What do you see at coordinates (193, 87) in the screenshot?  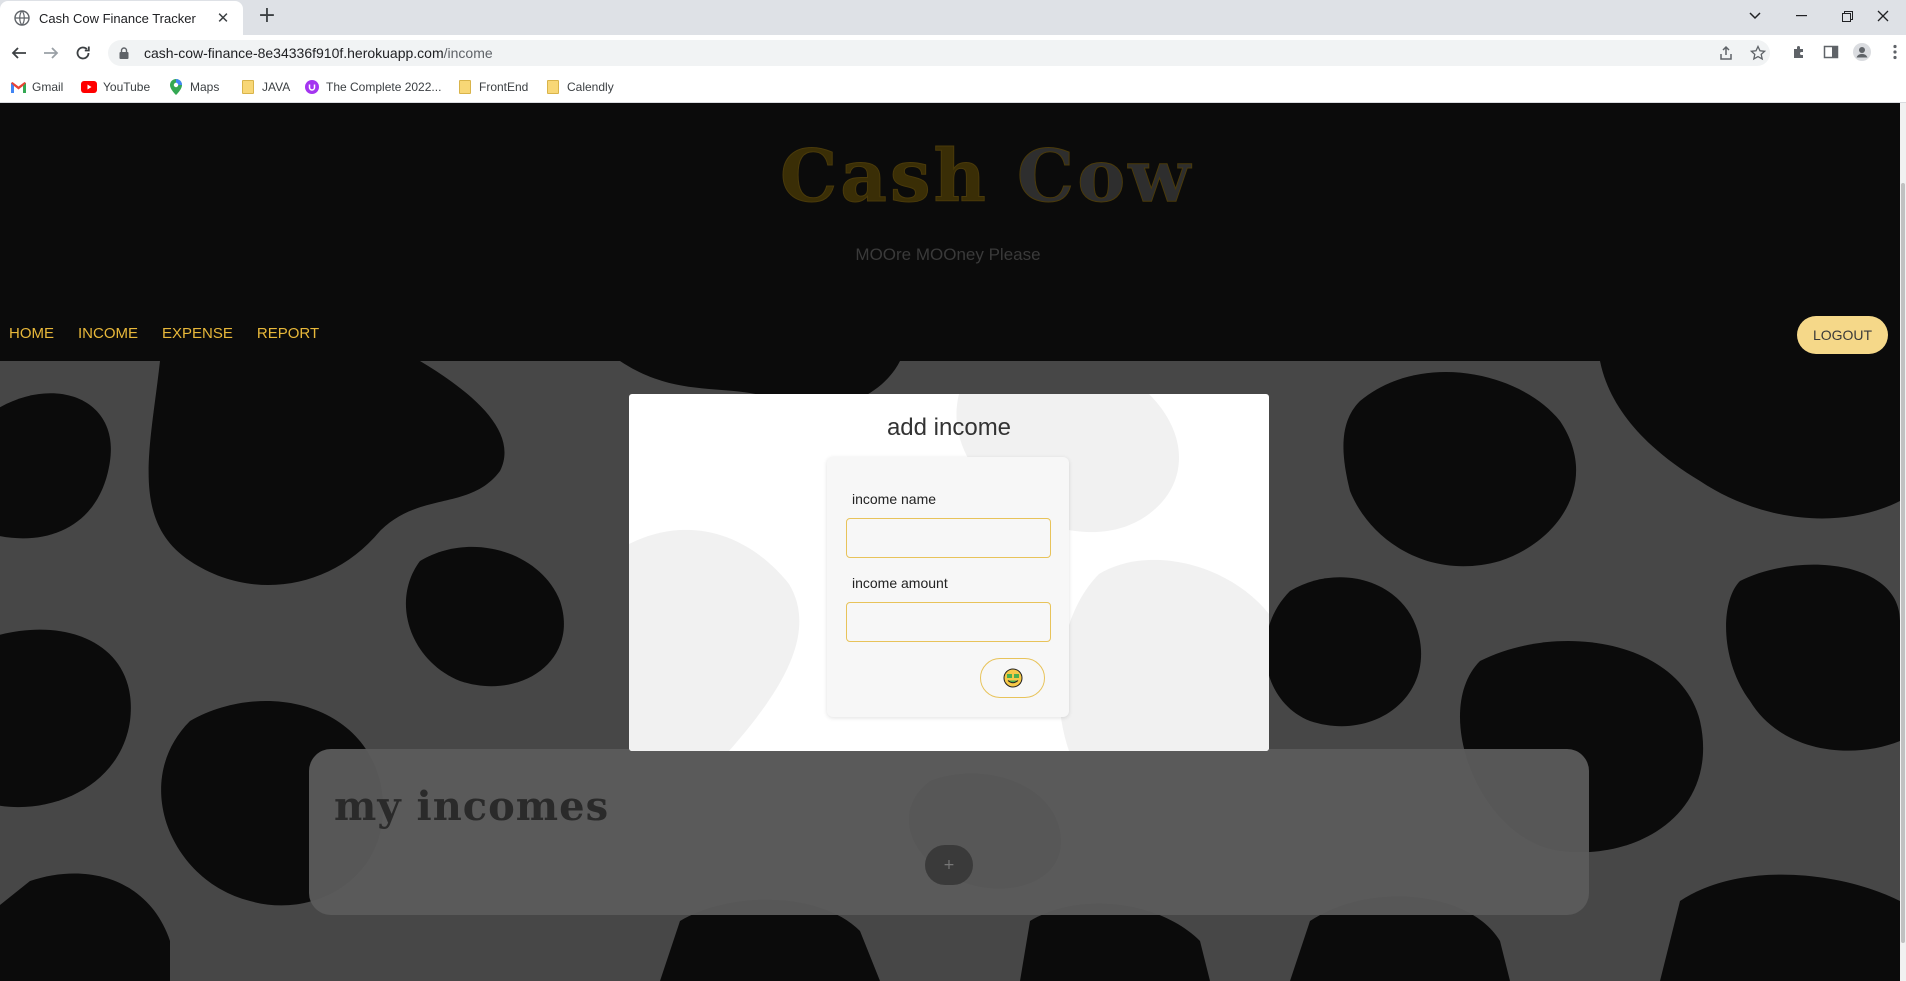 I see `bookmark-maps: Maps` at bounding box center [193, 87].